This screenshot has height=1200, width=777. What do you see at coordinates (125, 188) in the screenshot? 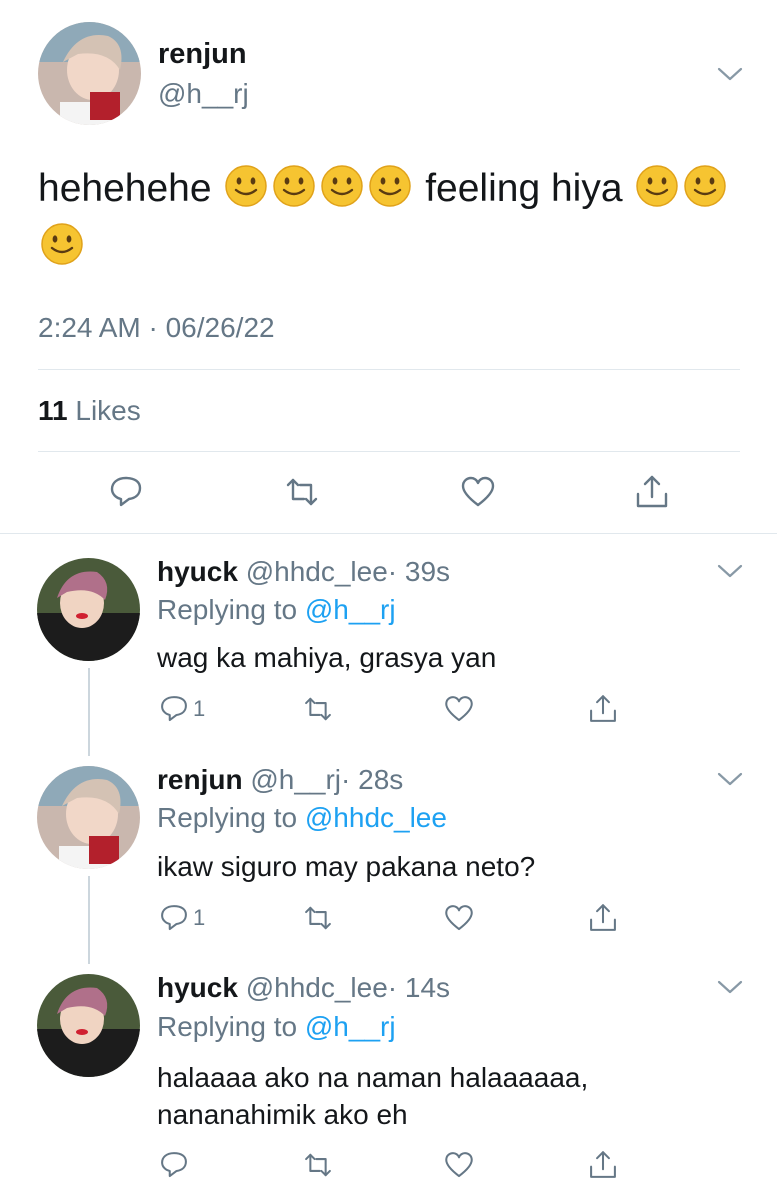
I see `tweet-text-part1: hehehehe` at bounding box center [125, 188].